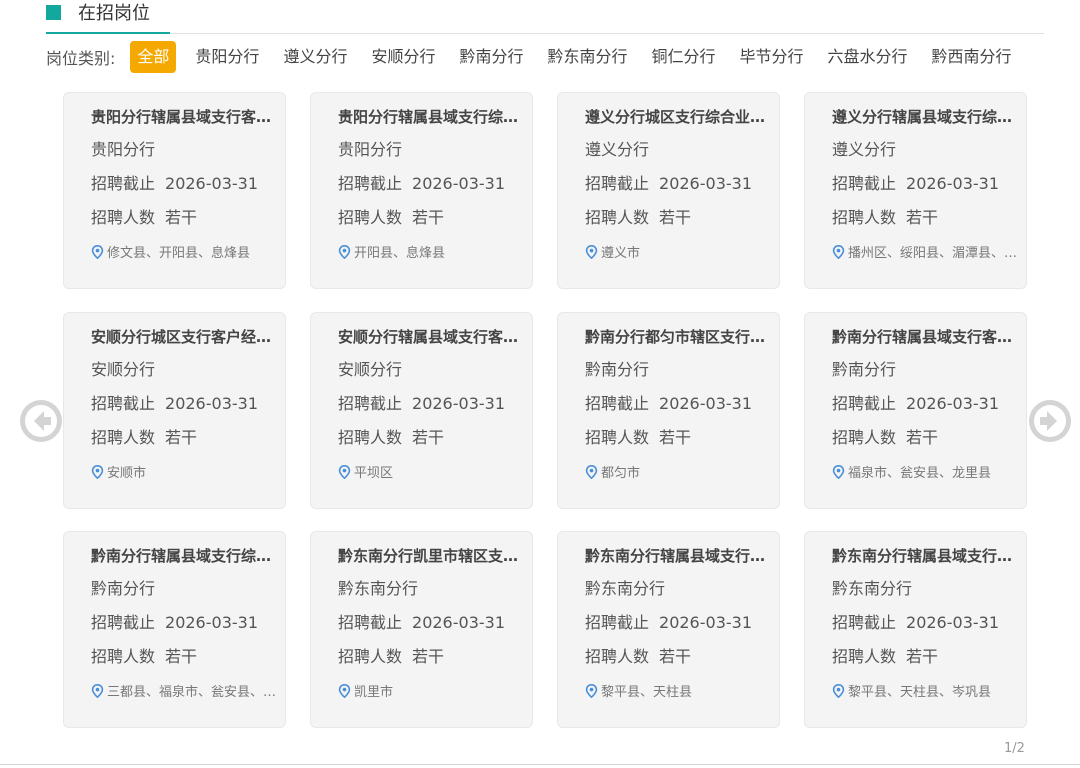 The image size is (1080, 768). Describe the element at coordinates (920, 473) in the screenshot. I see `location-text: 福泉市、瓮安县、龙里县` at that location.